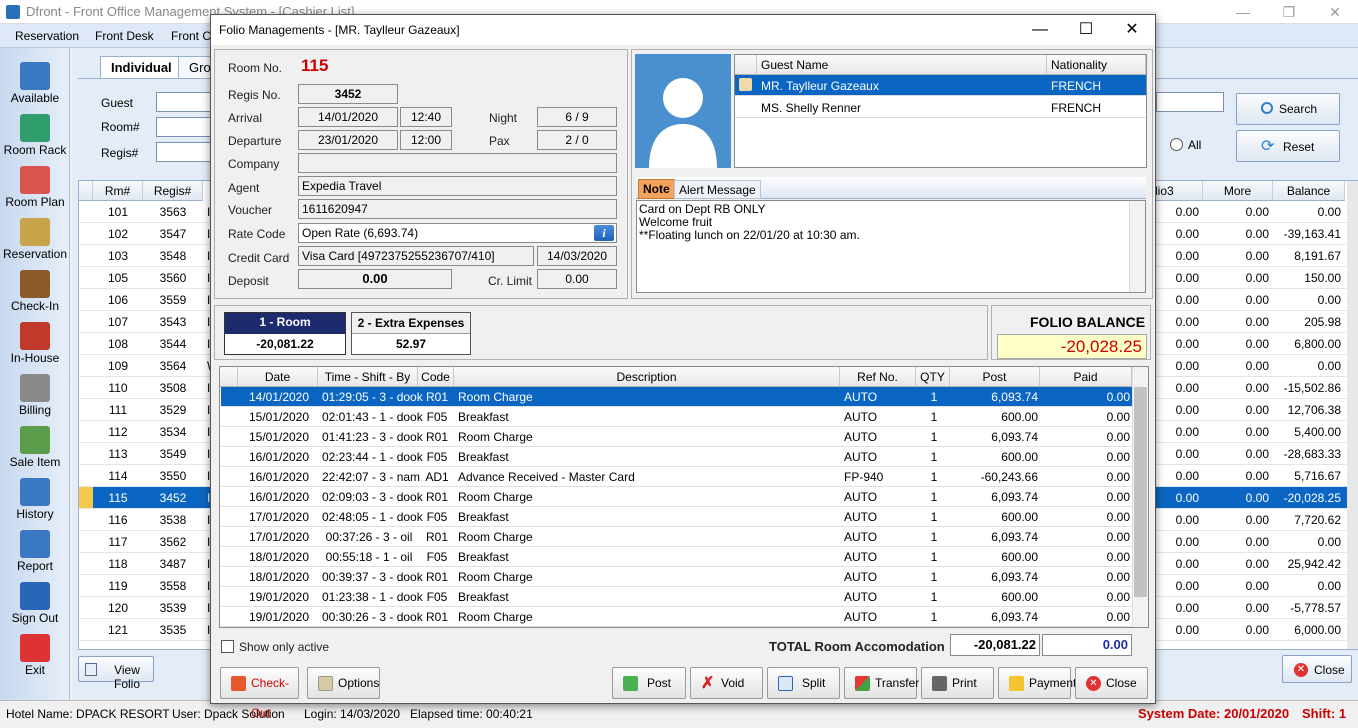 This screenshot has height=728, width=1358. What do you see at coordinates (1317, 256) in the screenshot?
I see `cell-balance: 8,191.67` at bounding box center [1317, 256].